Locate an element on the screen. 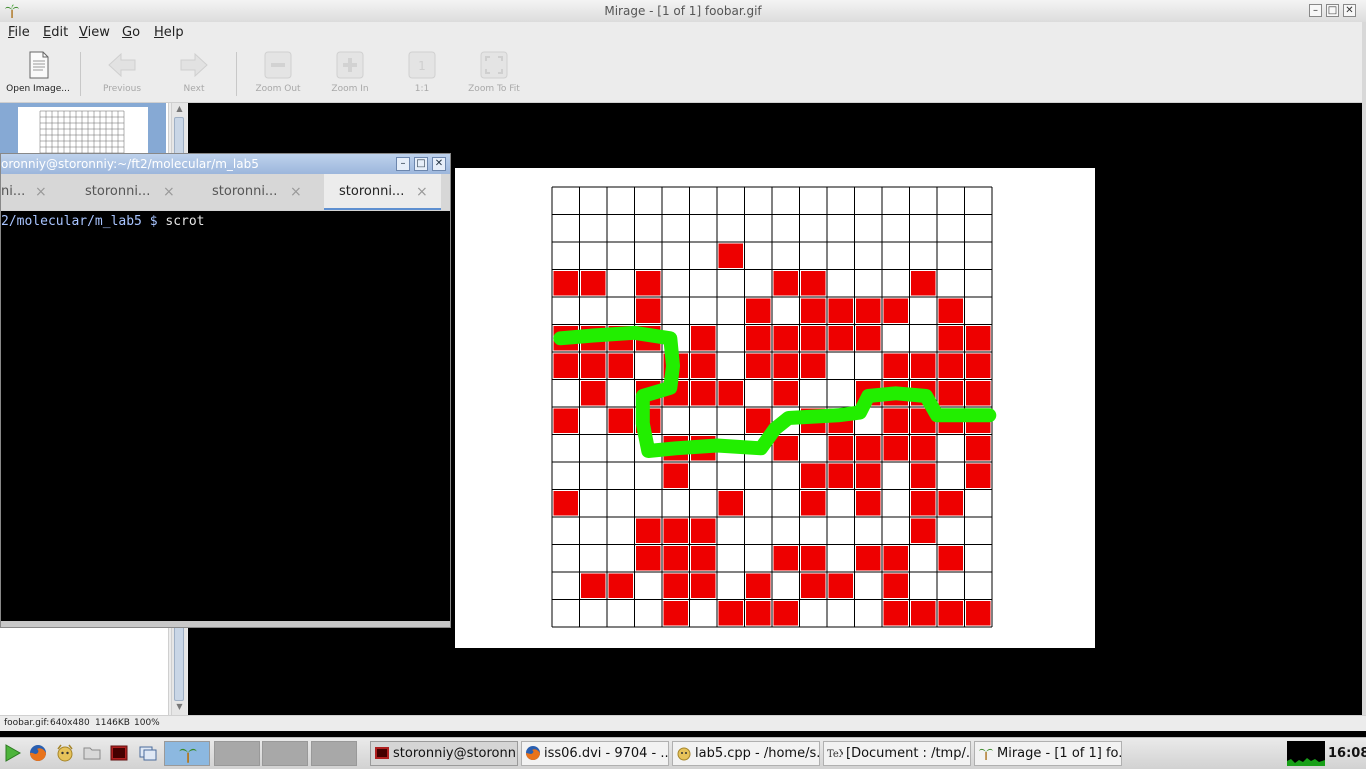 The width and height of the screenshot is (1366, 769). scroll-up-icon: ▲ is located at coordinates (179, 109).